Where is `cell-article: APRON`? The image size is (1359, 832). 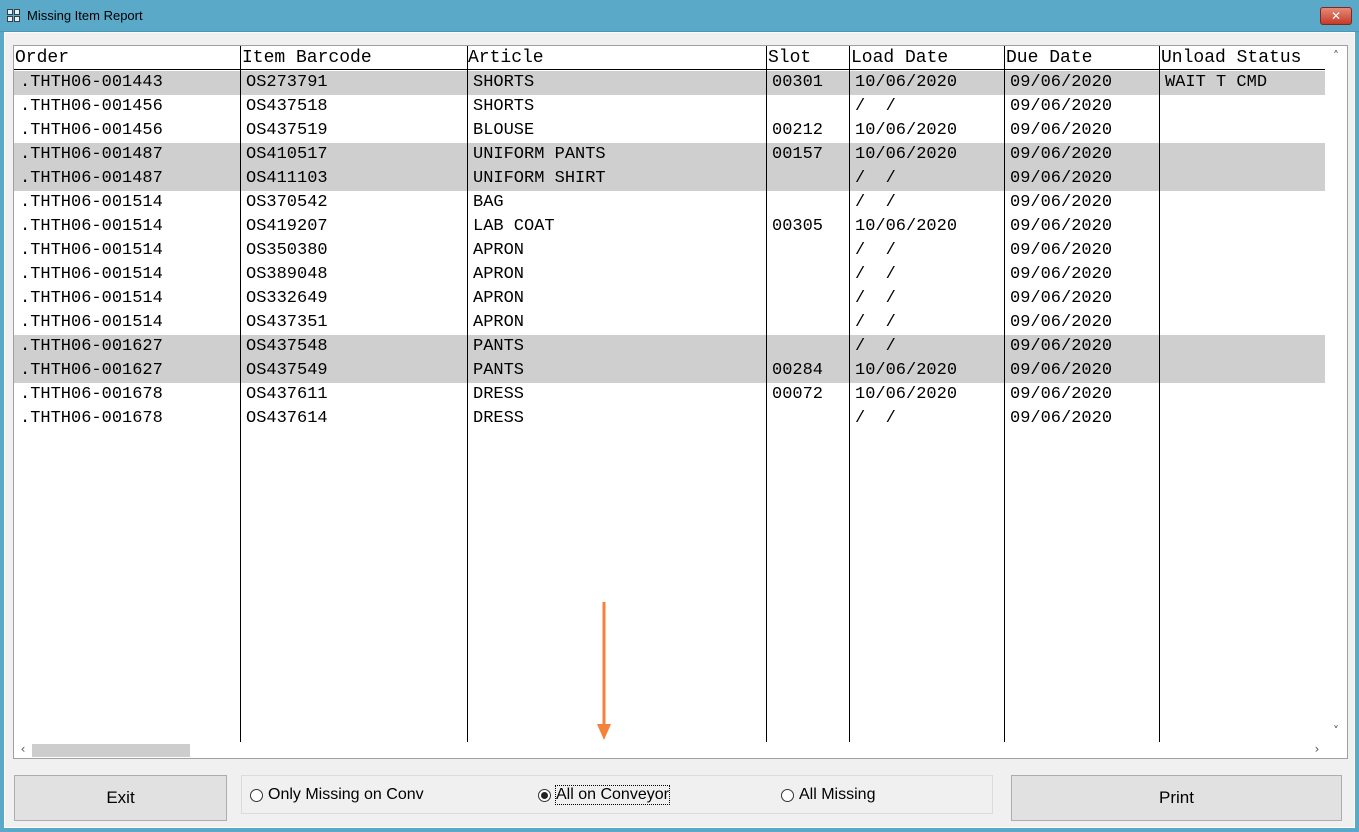 cell-article: APRON is located at coordinates (499, 298).